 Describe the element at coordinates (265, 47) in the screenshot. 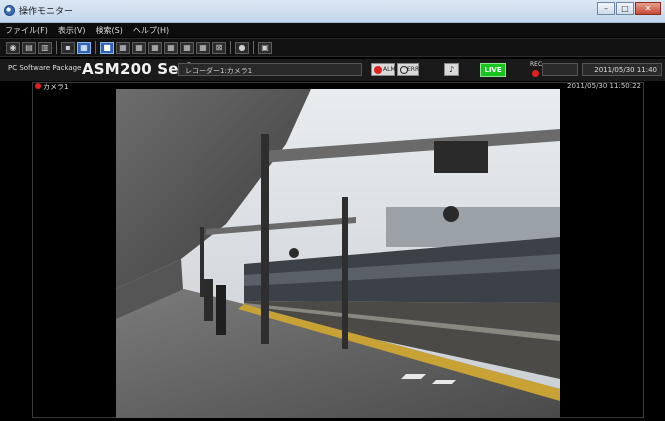

I see `settings-icon: ▣` at that location.